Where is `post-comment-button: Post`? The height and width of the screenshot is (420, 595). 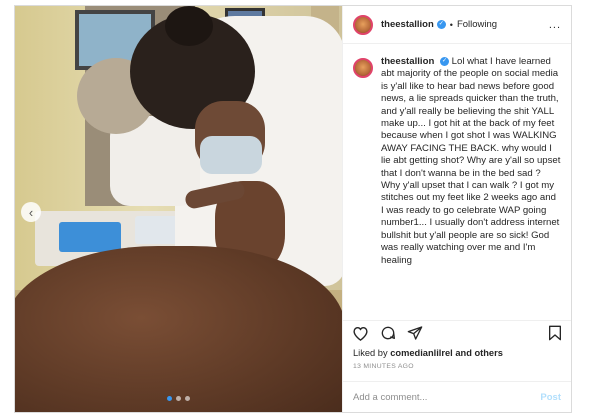 post-comment-button: Post is located at coordinates (550, 397).